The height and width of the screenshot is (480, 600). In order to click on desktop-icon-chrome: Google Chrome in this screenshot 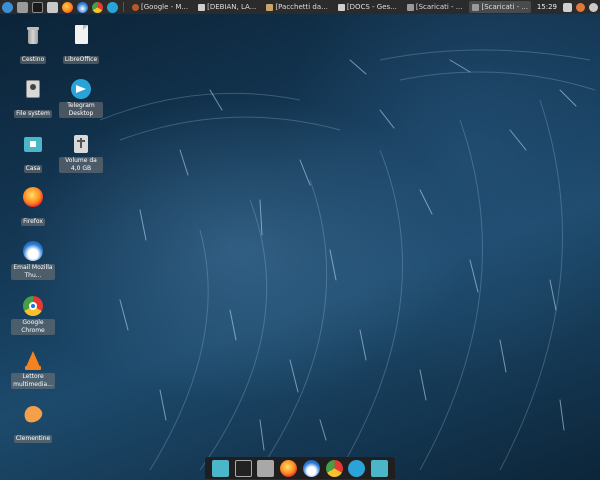, I will do `click(33, 315)`.